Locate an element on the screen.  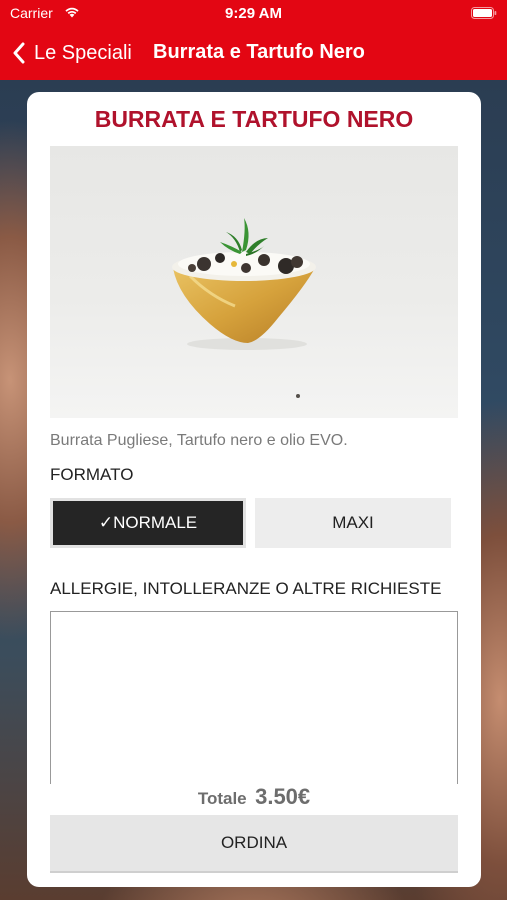
status-bar: Carrier 9:29 AM is located at coordinates (253, 14).